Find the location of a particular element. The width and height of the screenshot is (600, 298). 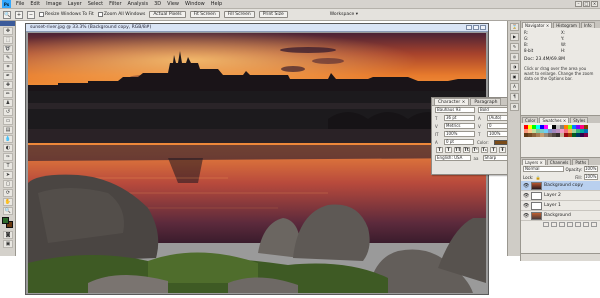

clone-stamp-tool-icon: ♟ is located at coordinates (8, 103).